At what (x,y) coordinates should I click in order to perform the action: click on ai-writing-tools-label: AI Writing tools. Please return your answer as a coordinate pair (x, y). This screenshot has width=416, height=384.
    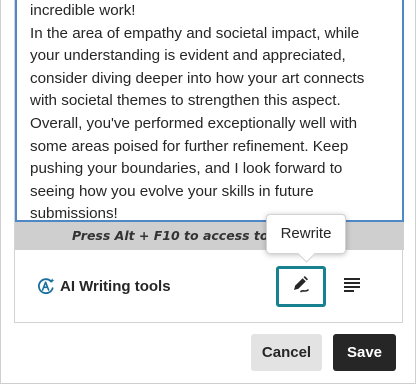
    Looking at the image, I should click on (115, 286).